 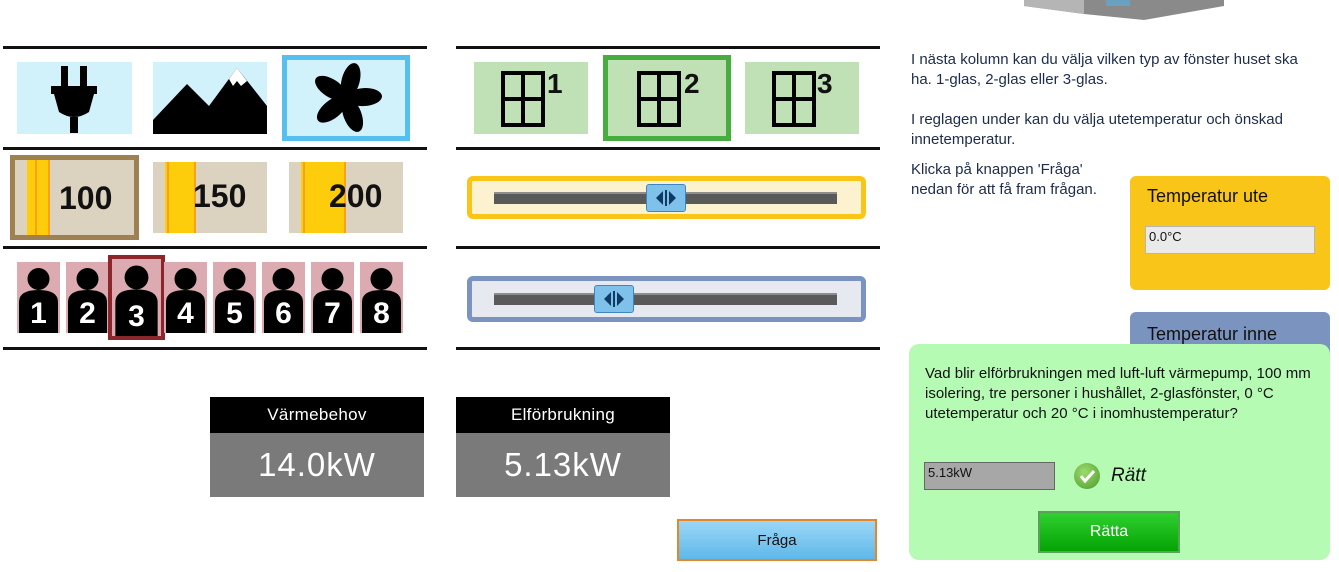 I want to click on indoor-temperature-slider, so click(x=666, y=299).